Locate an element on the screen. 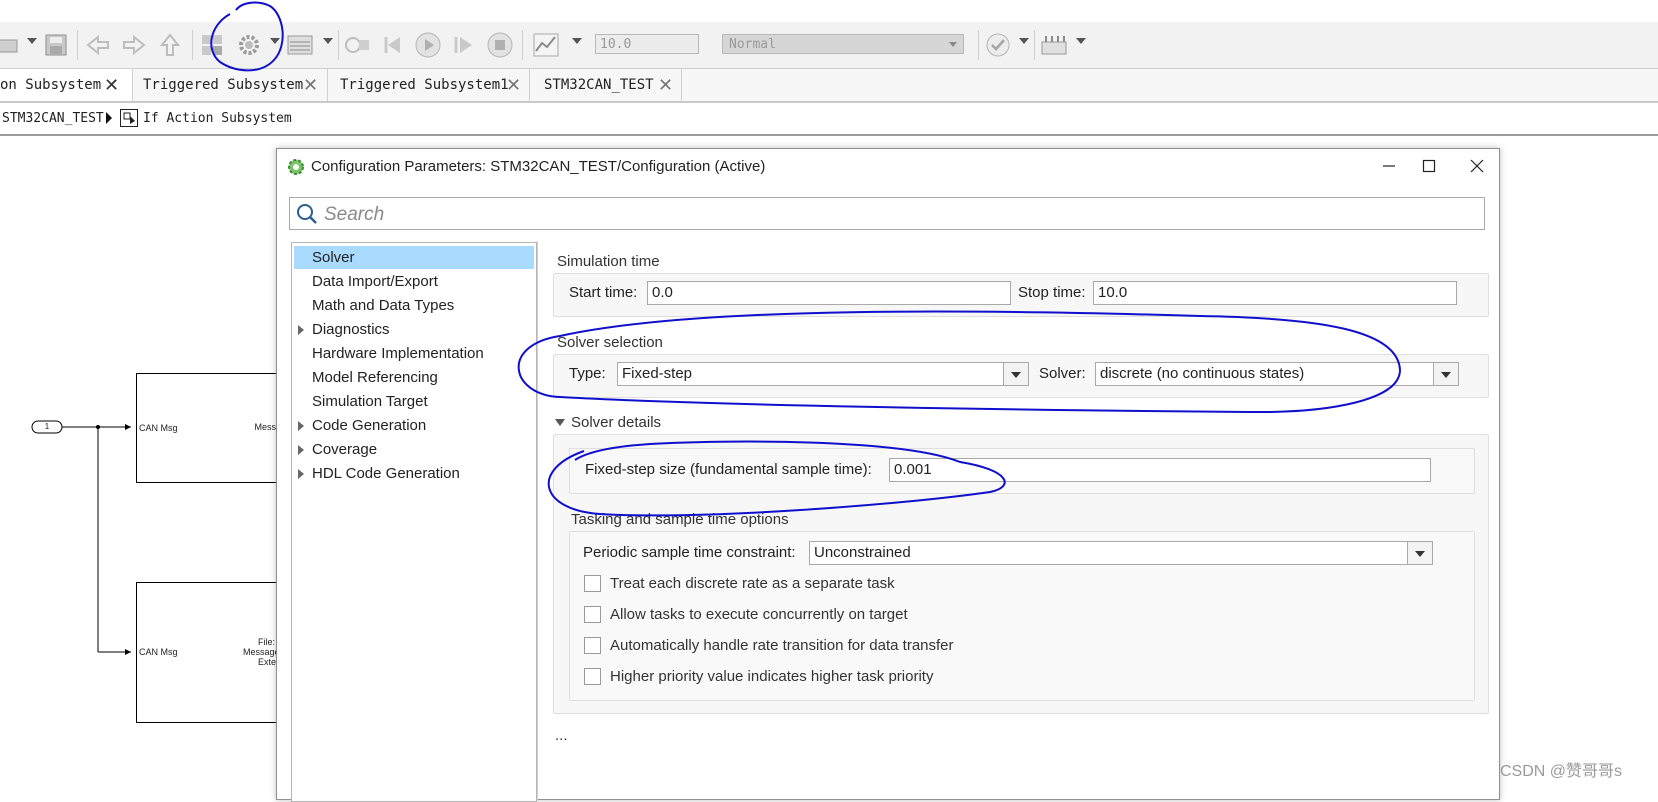 This screenshot has width=1658, height=802. open-folder-icon is located at coordinates (12, 45).